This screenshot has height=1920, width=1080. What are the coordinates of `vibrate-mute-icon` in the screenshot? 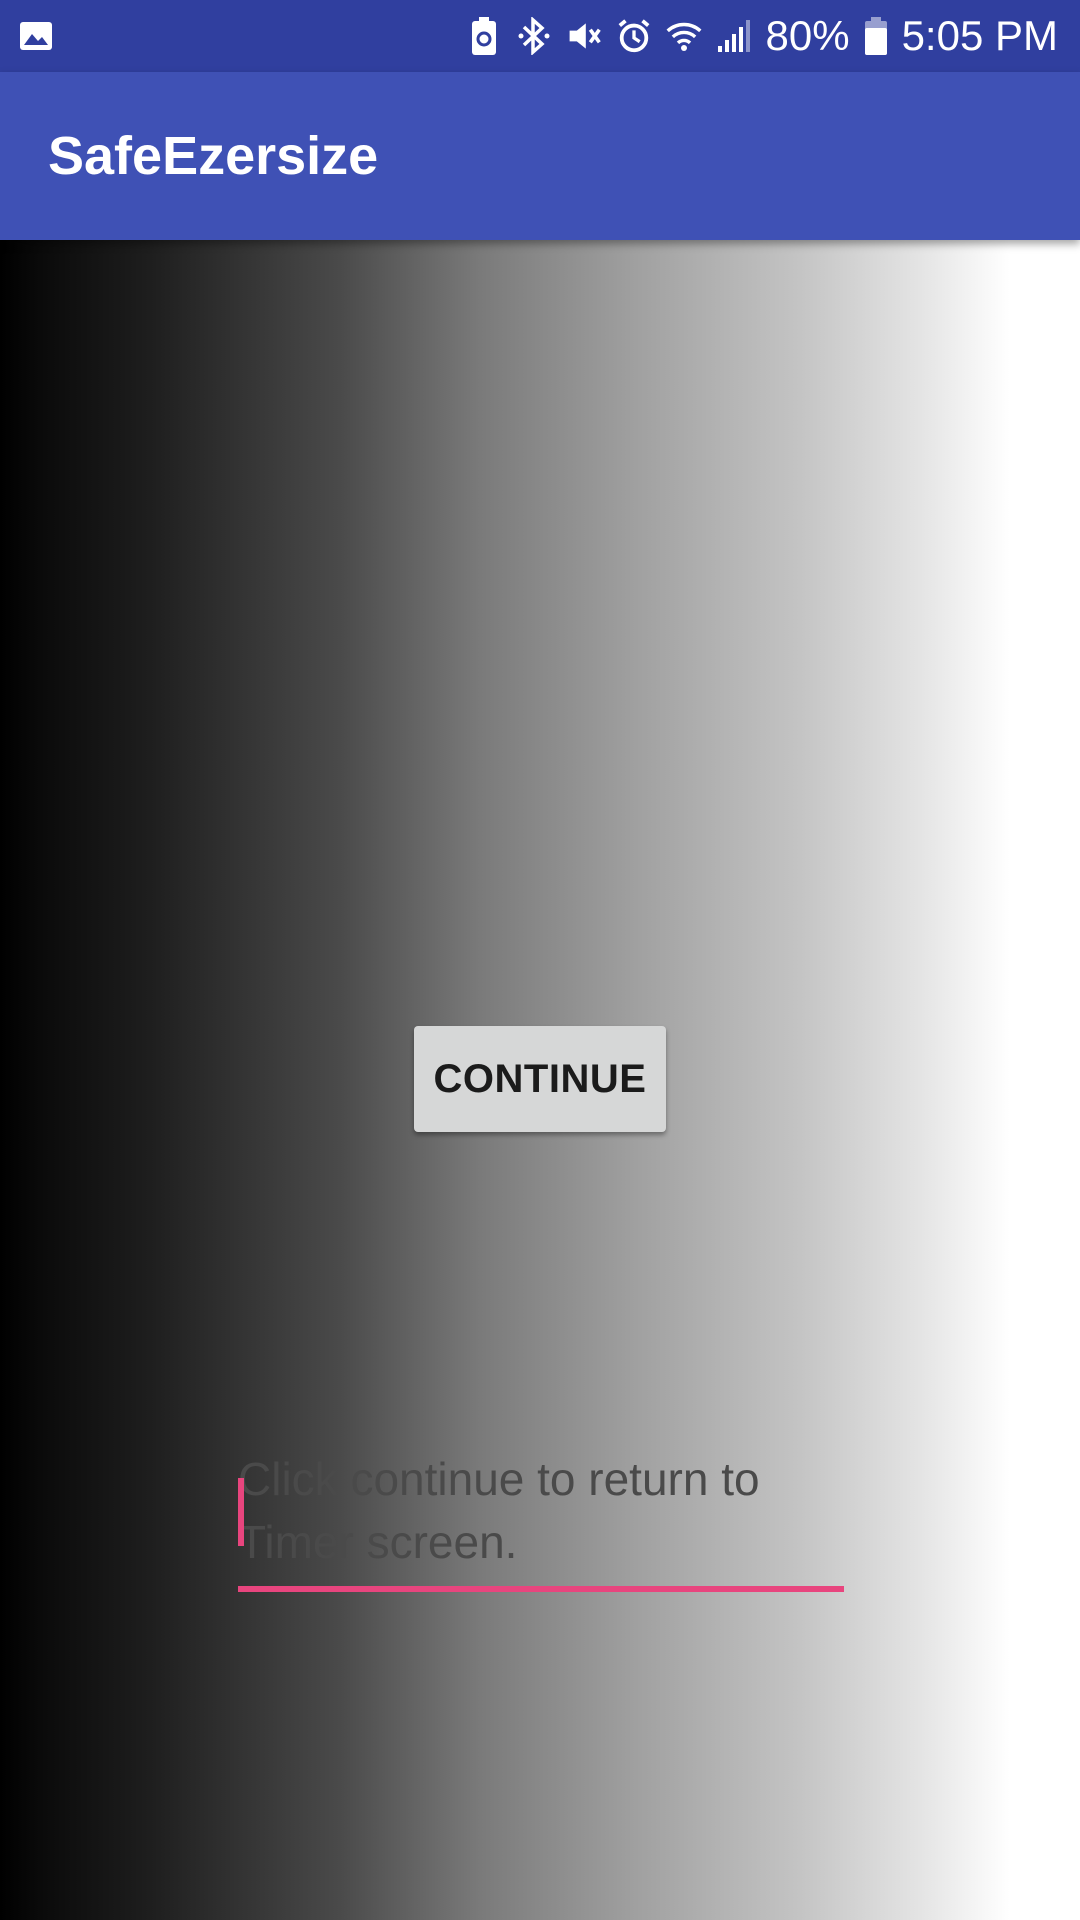 It's located at (584, 36).